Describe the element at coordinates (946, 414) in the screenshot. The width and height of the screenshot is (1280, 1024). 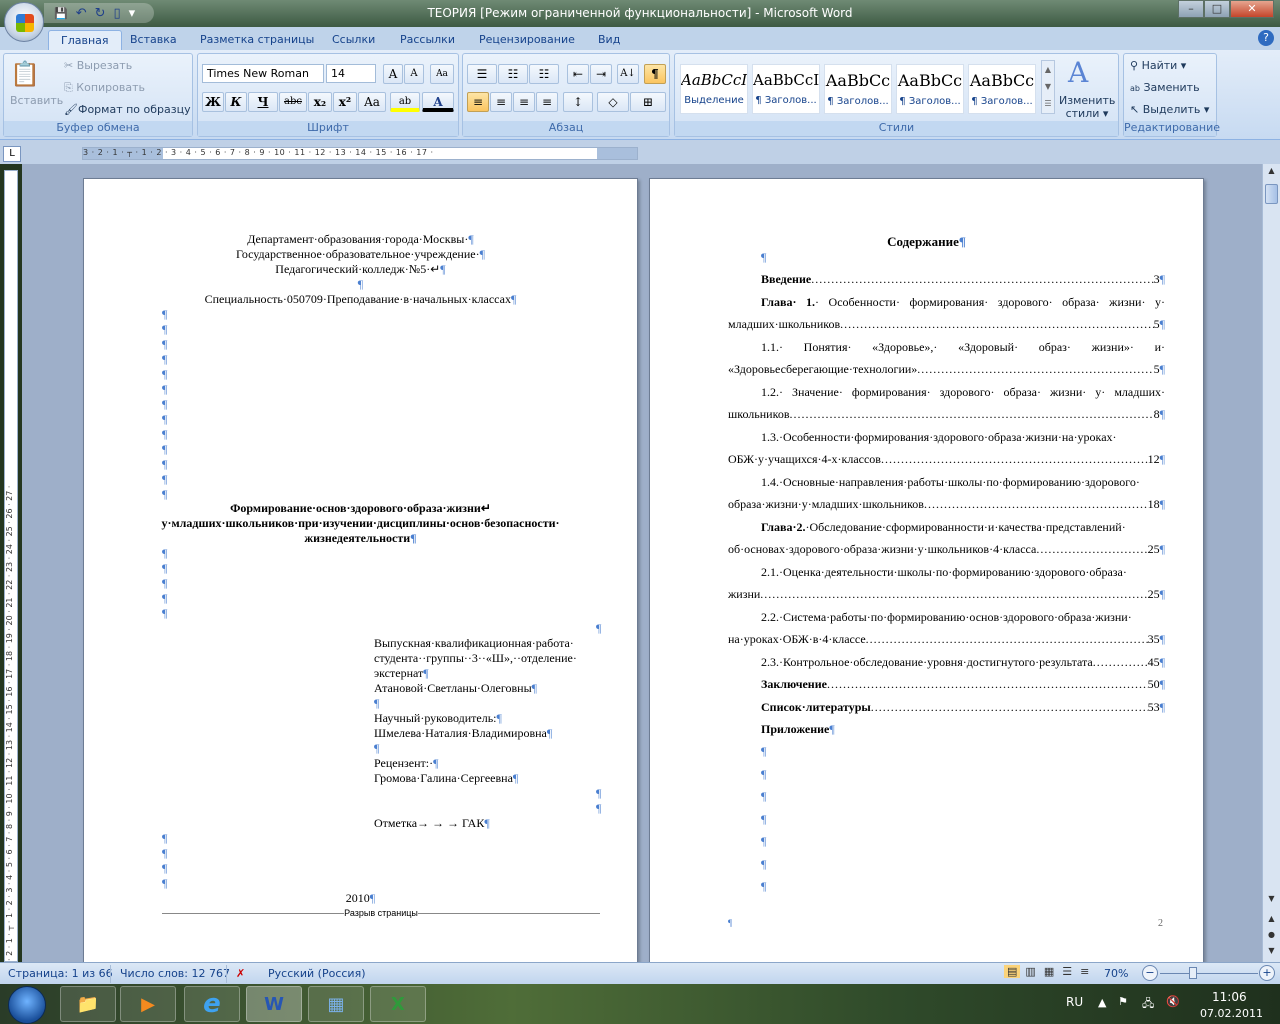
I see `toc-entry-line: школьников 8¶` at that location.